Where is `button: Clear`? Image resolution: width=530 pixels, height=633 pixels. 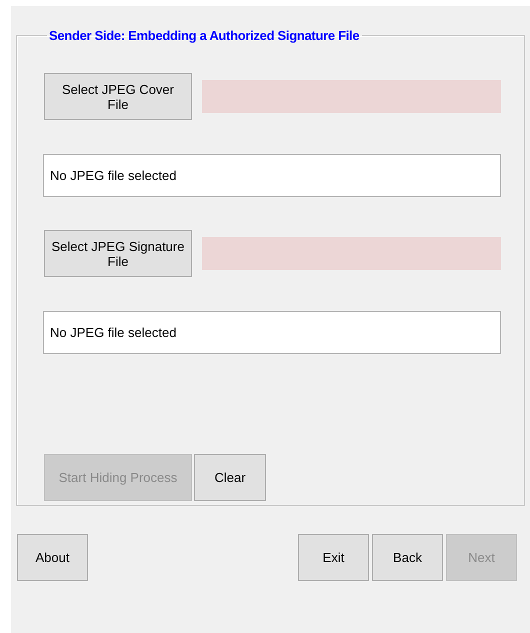 button: Clear is located at coordinates (230, 477).